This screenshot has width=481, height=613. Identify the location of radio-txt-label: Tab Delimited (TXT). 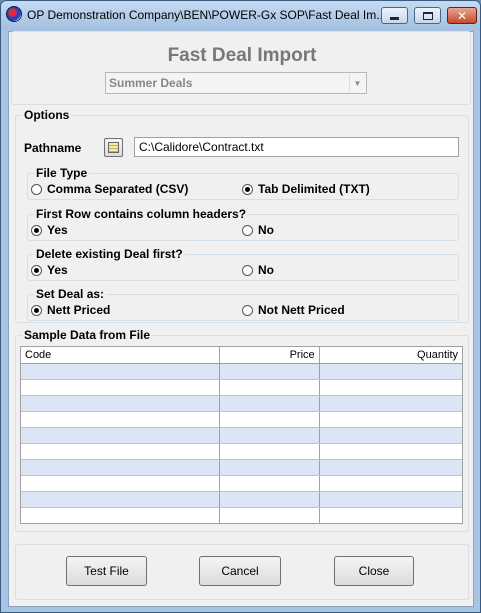
(314, 189).